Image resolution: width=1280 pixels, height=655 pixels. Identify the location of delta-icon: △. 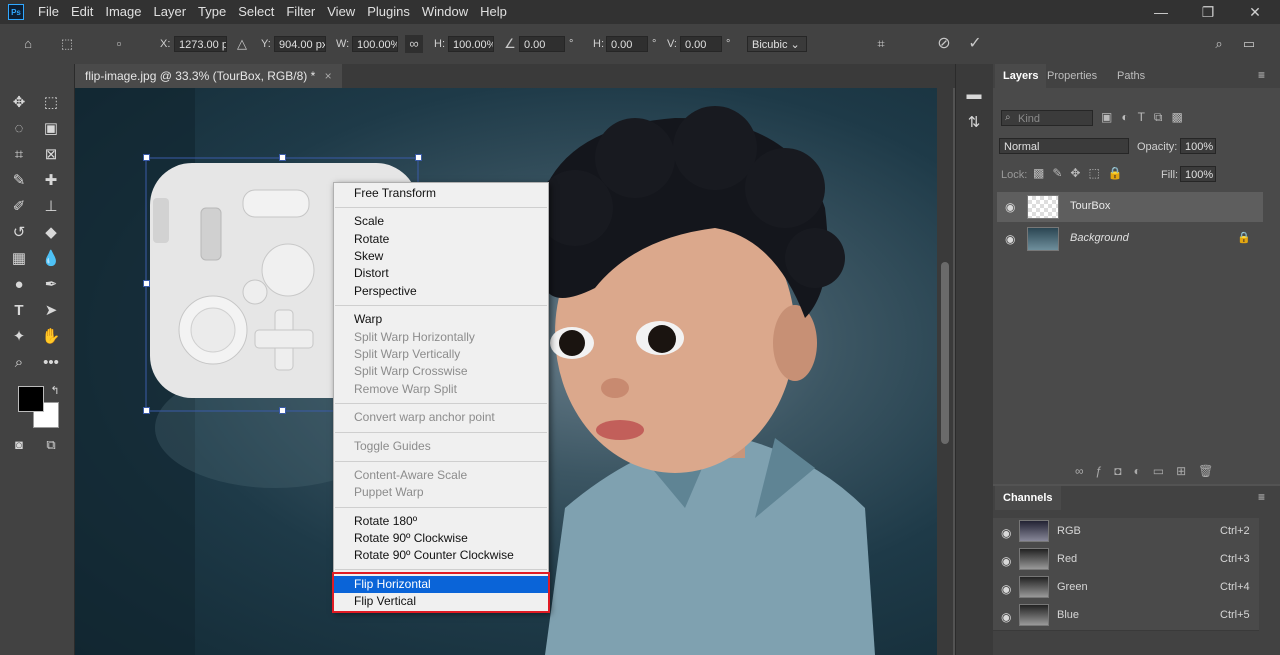
(242, 44).